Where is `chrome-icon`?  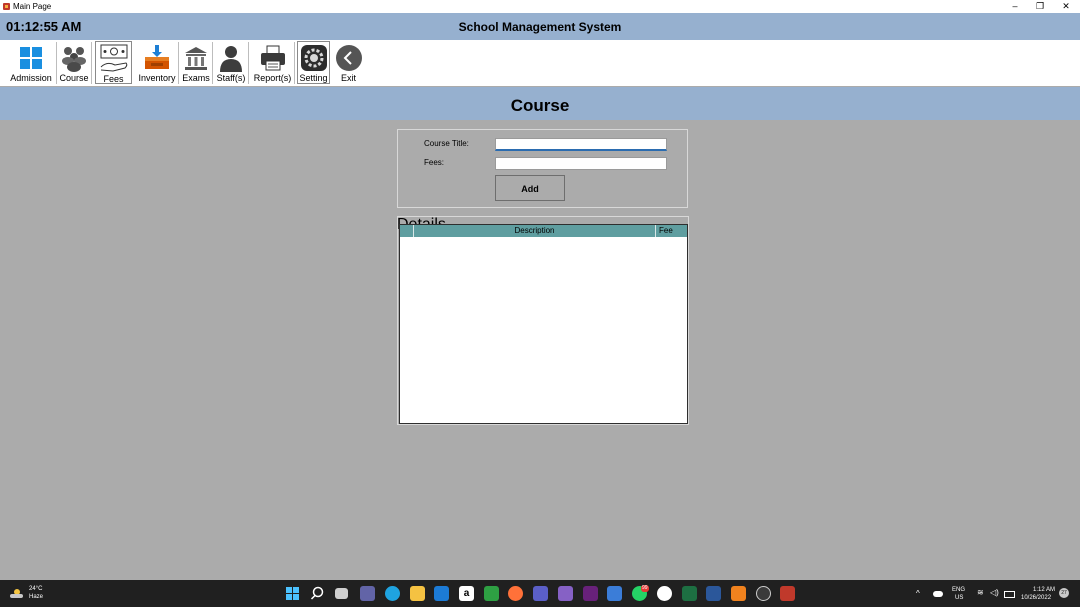
chrome-icon is located at coordinates (664, 593).